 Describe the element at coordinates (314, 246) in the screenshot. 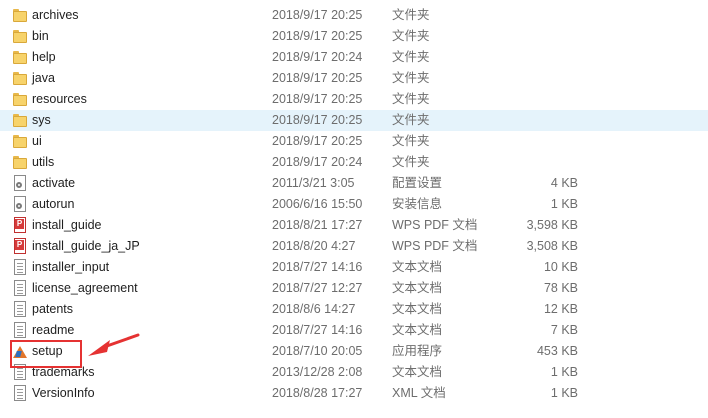

I see `file-date: 2018/8/20 4:27` at that location.